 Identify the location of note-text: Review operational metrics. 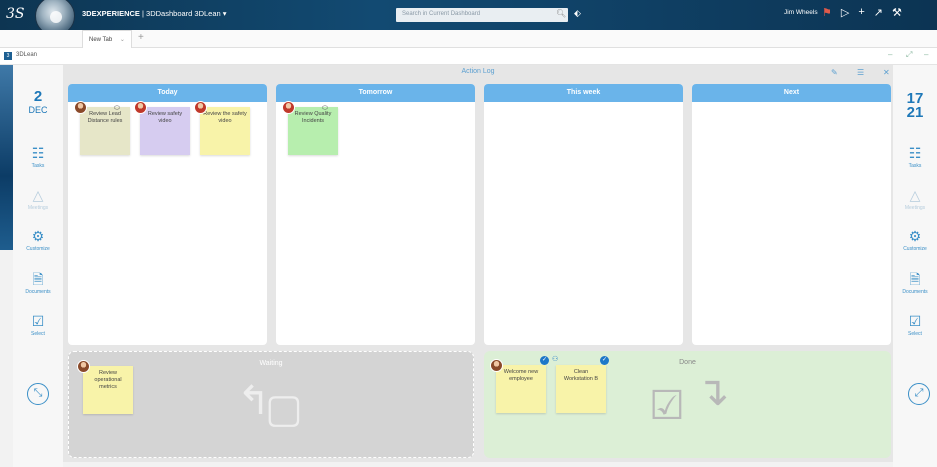
(108, 380).